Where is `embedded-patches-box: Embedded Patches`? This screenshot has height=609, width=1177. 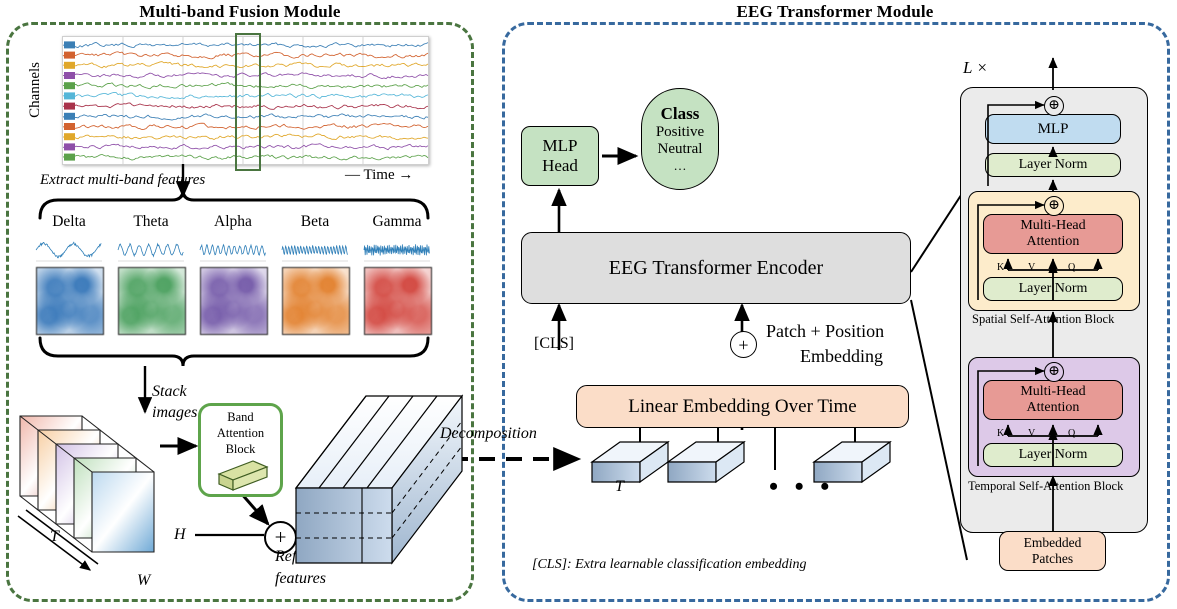 embedded-patches-box: Embedded Patches is located at coordinates (1052, 551).